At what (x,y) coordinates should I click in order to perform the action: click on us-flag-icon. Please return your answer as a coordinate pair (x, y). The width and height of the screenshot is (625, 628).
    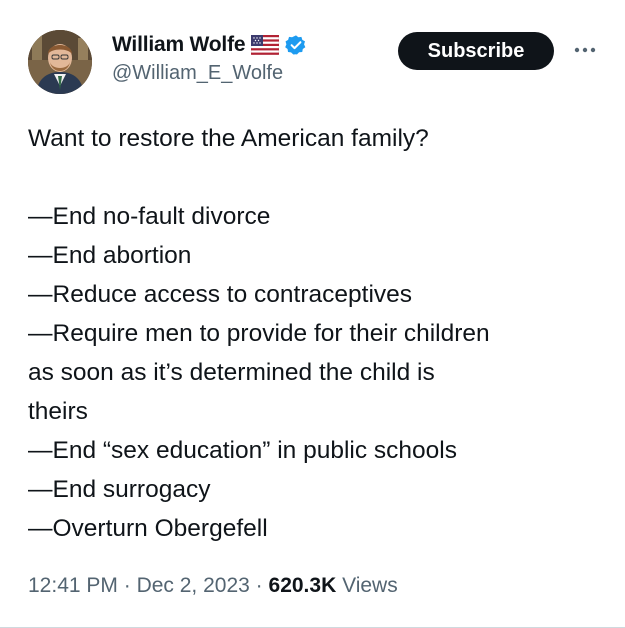
    Looking at the image, I should click on (265, 45).